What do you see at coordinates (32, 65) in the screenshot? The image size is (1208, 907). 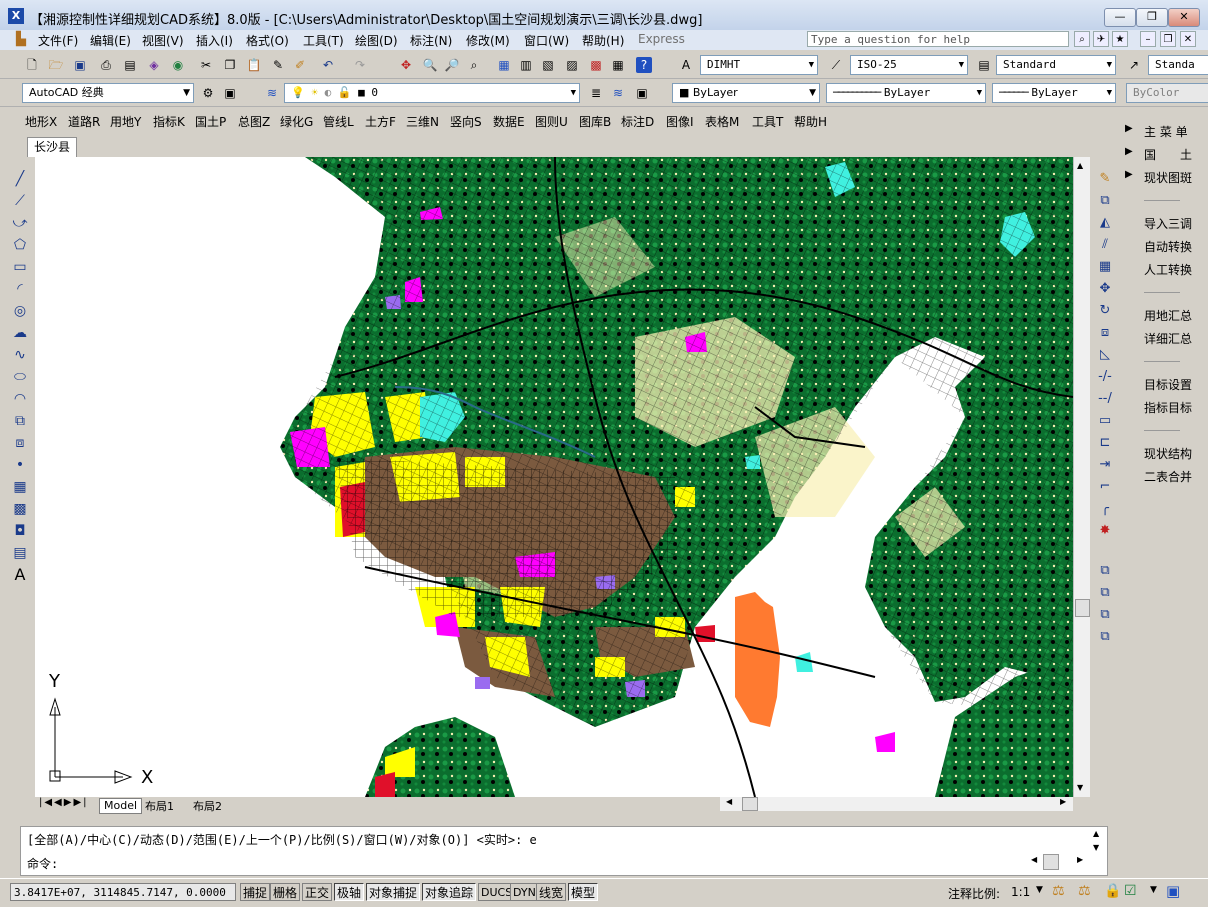 I see `new-icon: 🗋` at bounding box center [32, 65].